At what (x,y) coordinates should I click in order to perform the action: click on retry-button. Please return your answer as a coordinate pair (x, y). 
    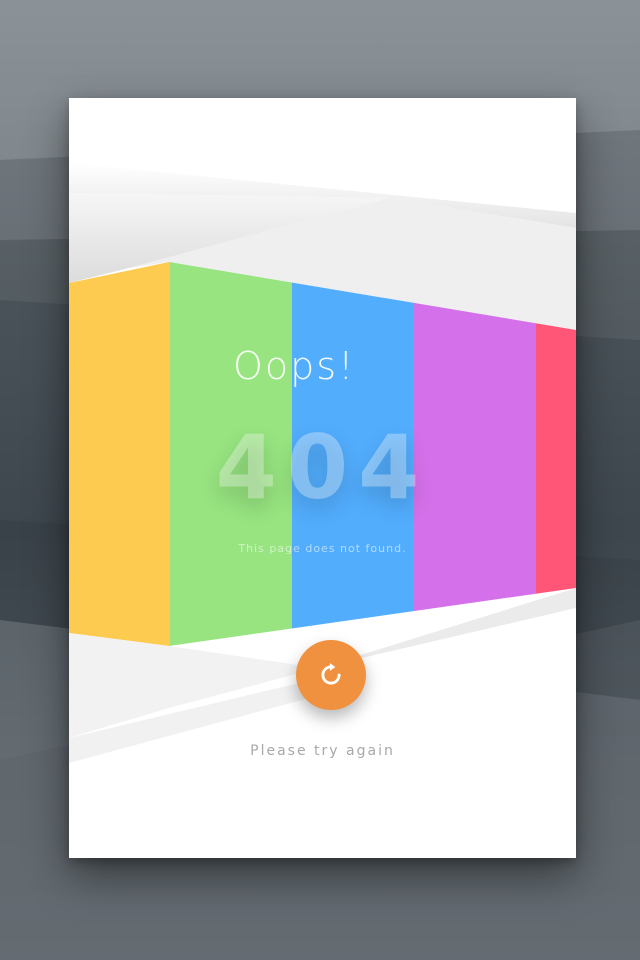
    Looking at the image, I should click on (331, 675).